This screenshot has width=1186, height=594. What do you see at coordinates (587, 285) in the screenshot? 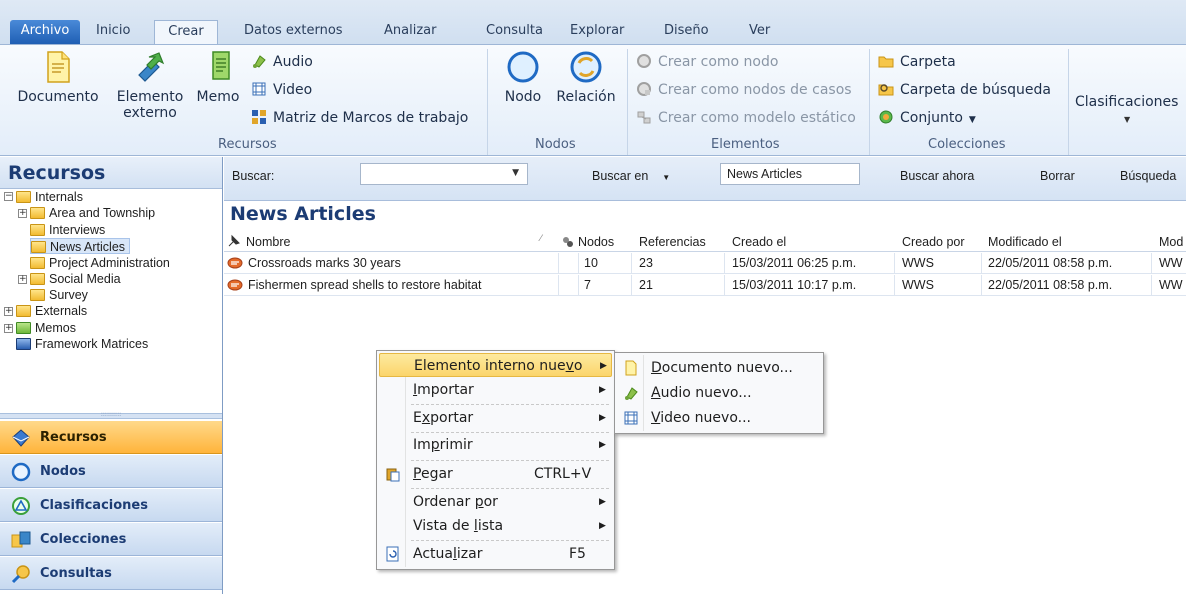
I see `cell-nodos: 7` at bounding box center [587, 285].